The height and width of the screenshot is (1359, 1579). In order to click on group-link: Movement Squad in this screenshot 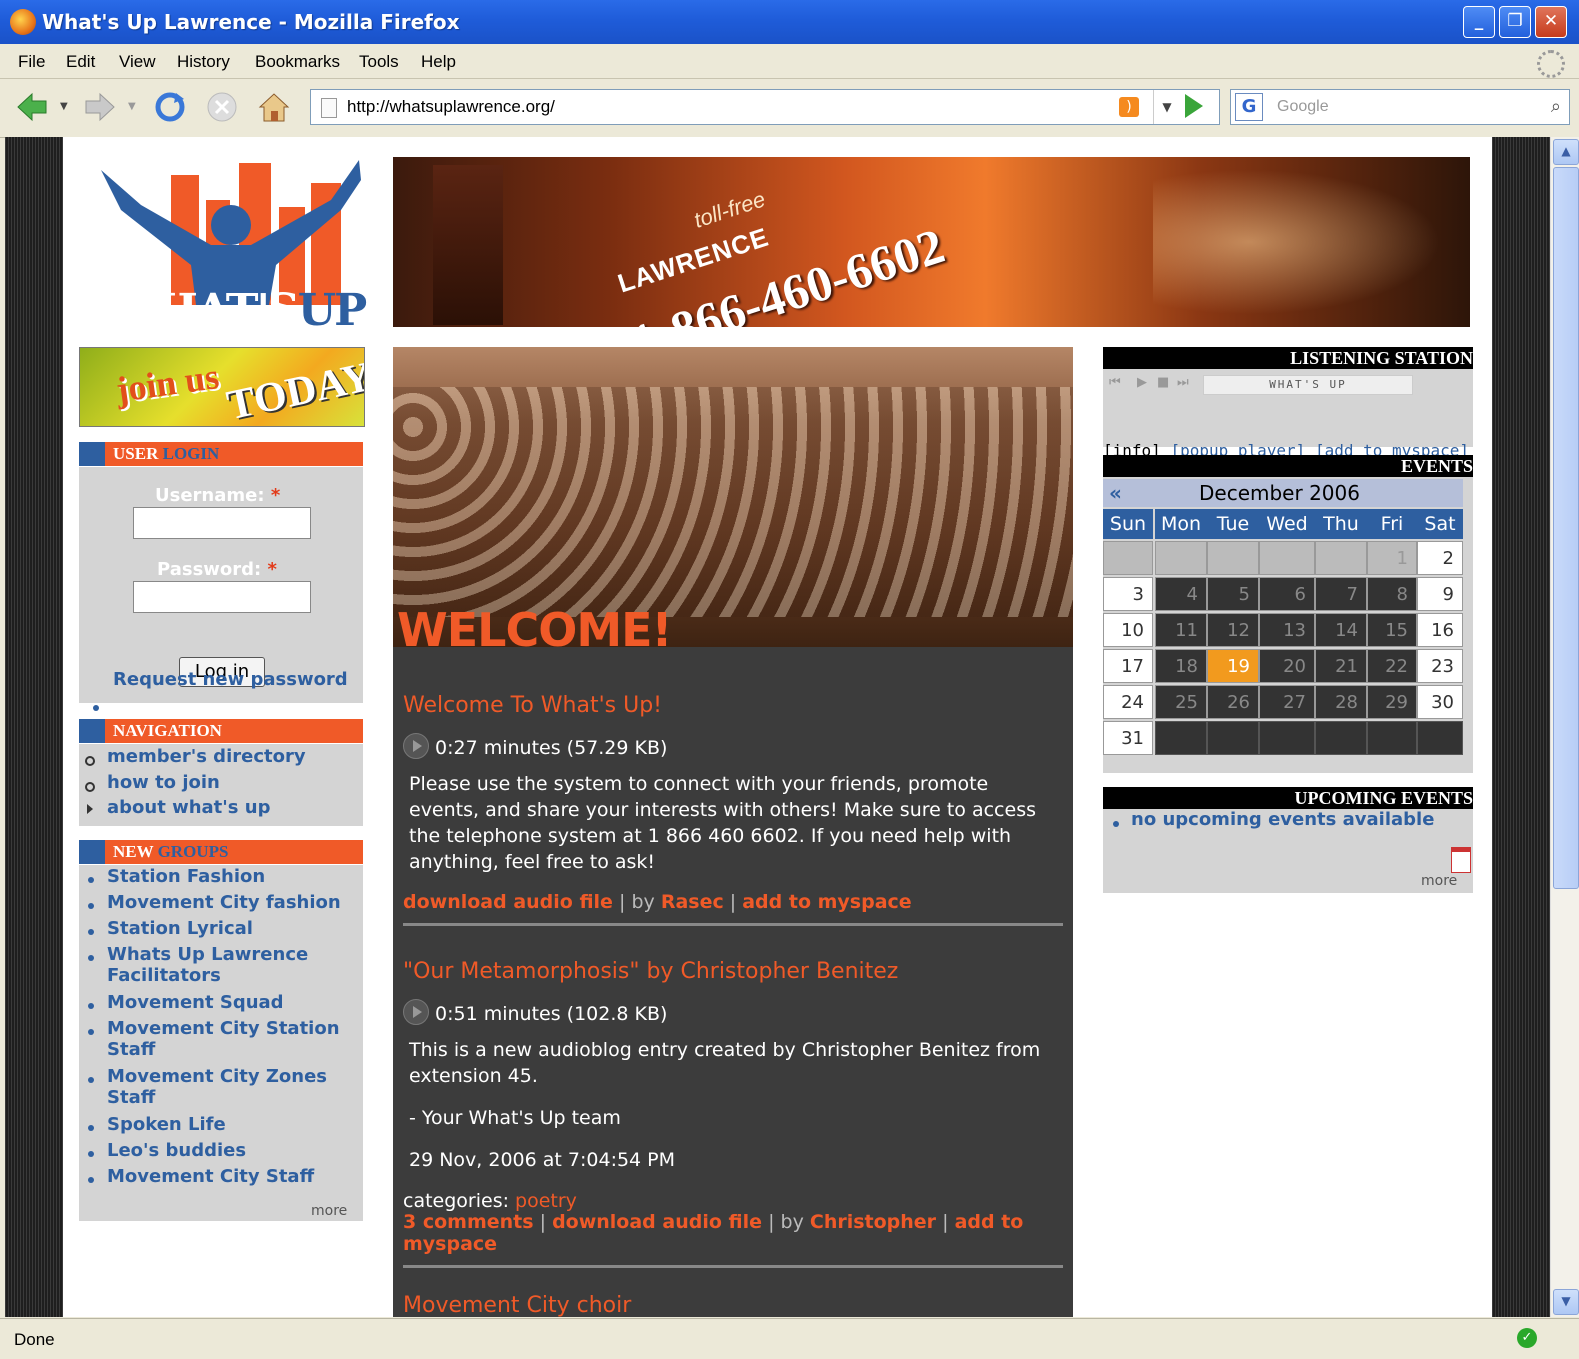, I will do `click(195, 1002)`.